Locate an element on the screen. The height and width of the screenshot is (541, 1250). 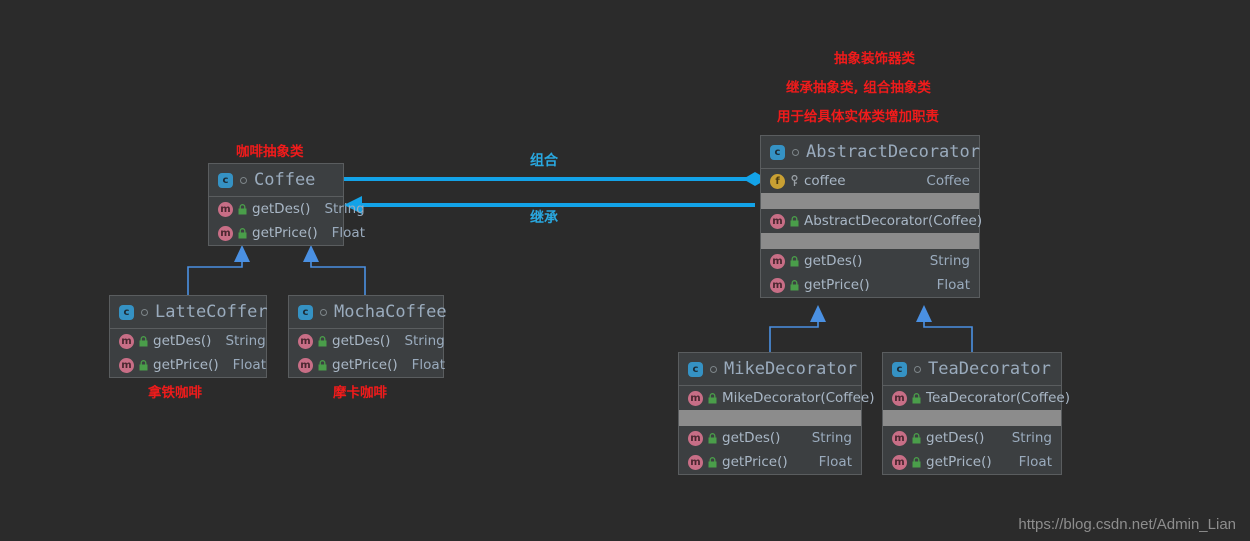
field-icon: f is located at coordinates (777, 181).